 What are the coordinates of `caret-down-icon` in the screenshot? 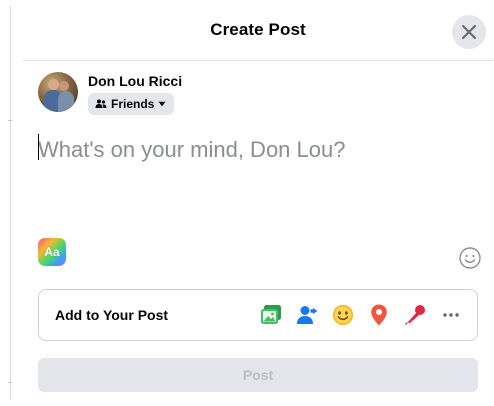 It's located at (162, 104).